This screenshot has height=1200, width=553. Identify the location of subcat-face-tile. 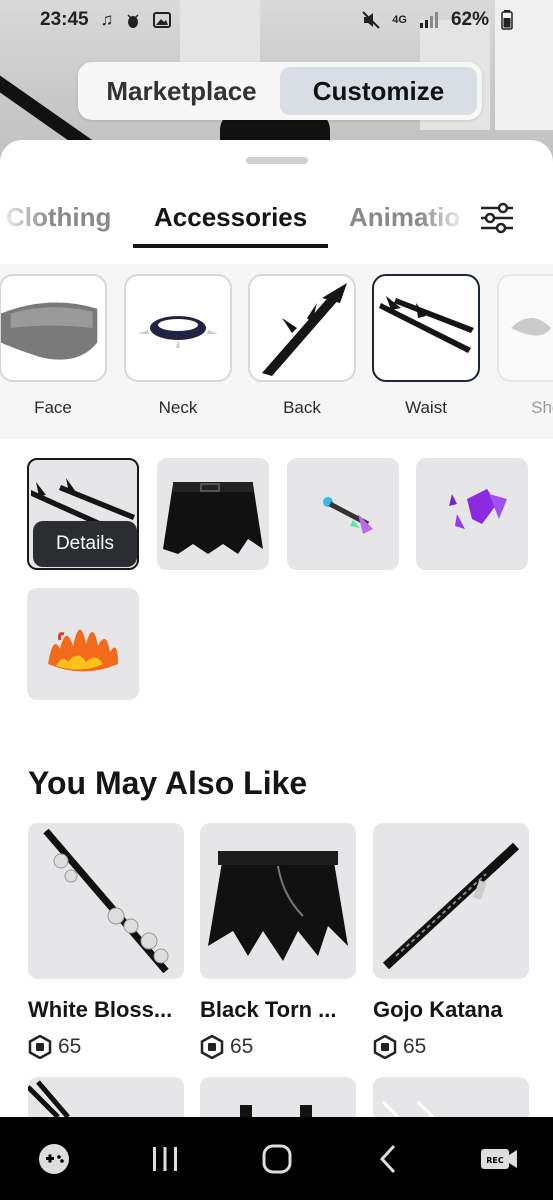
(53, 328).